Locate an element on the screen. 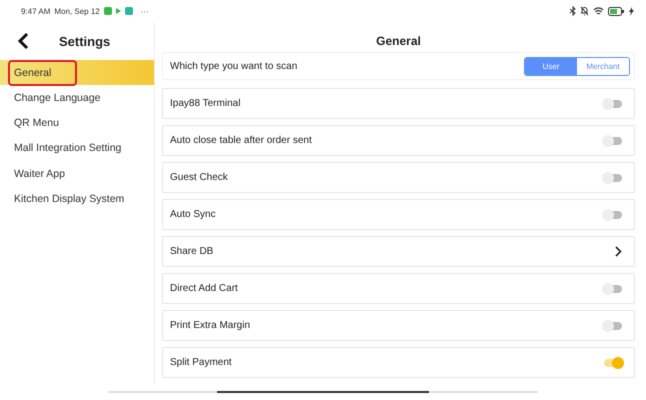 This screenshot has height=400, width=646. wifi-icon is located at coordinates (598, 11).